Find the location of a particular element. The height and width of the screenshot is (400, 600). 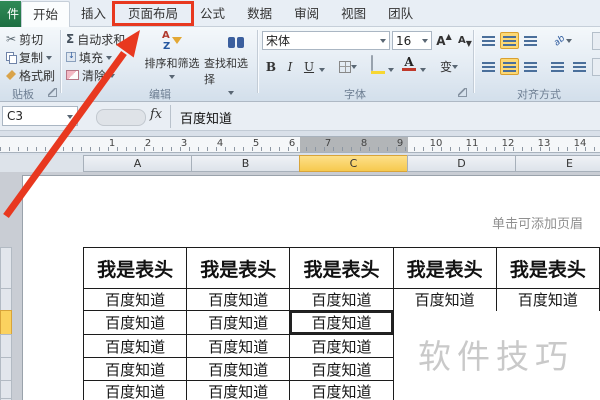

copy-button: 复制 is located at coordinates (29, 57).